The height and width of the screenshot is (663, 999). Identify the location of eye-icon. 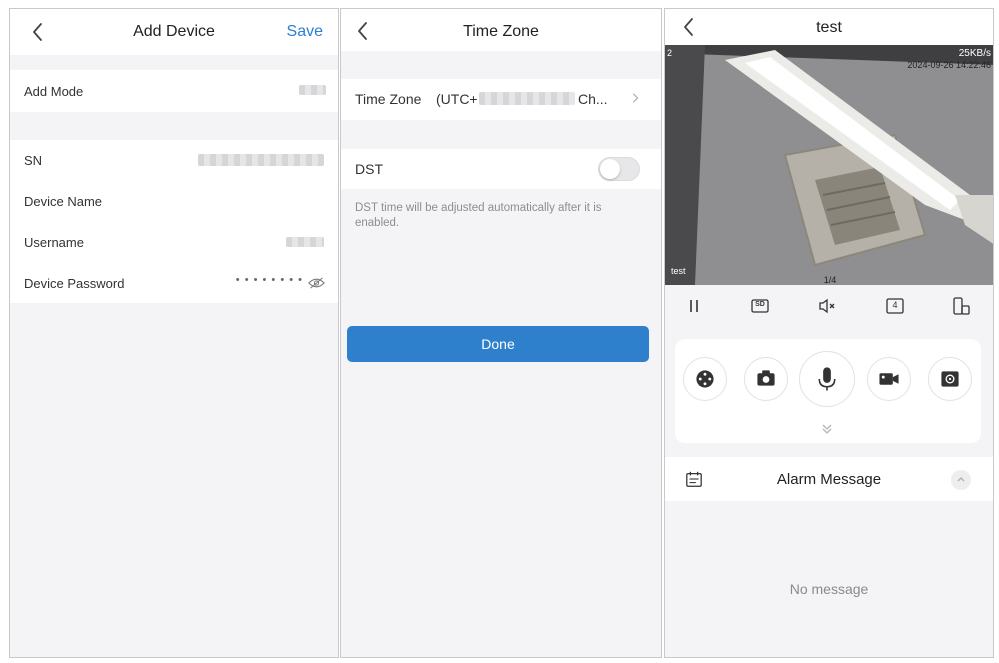
(316, 283).